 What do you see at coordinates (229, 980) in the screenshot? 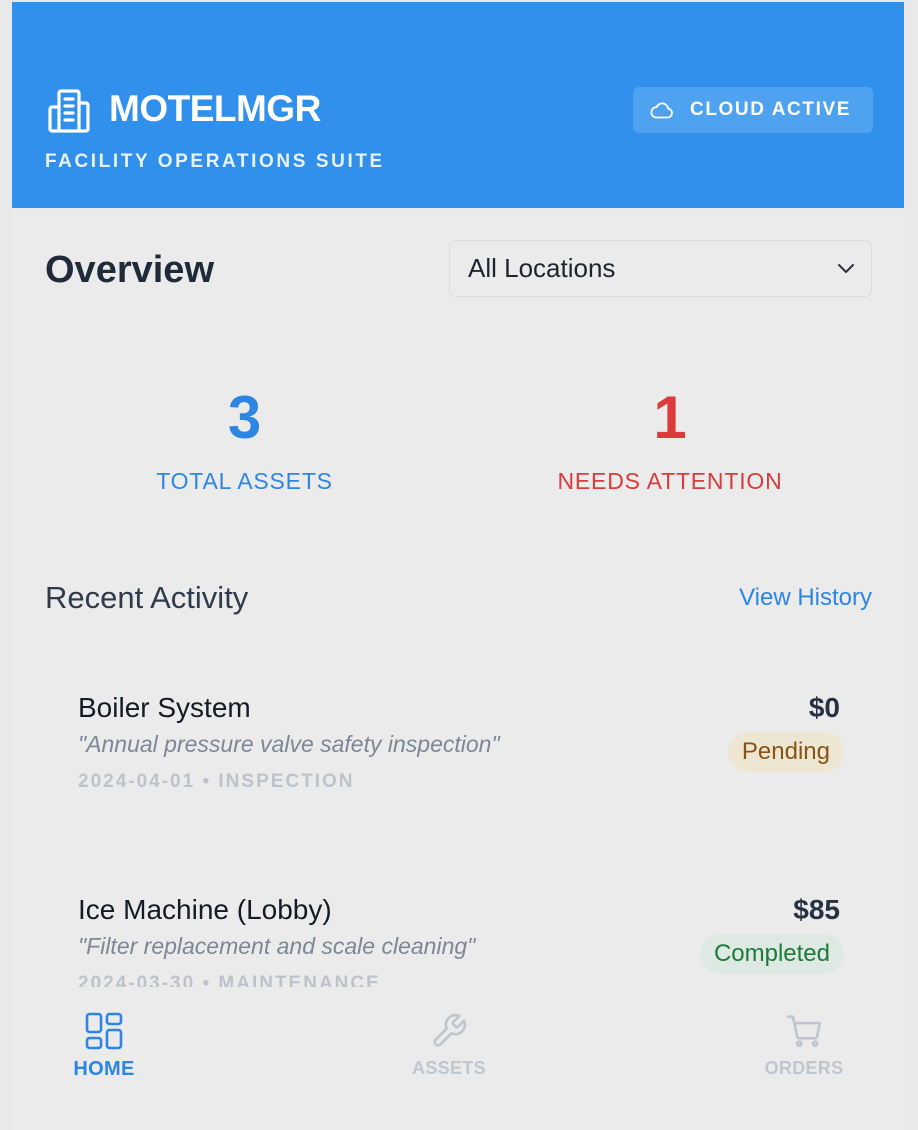
I see `activity-meta: 2024-03-30 • MAINTENANCE` at bounding box center [229, 980].